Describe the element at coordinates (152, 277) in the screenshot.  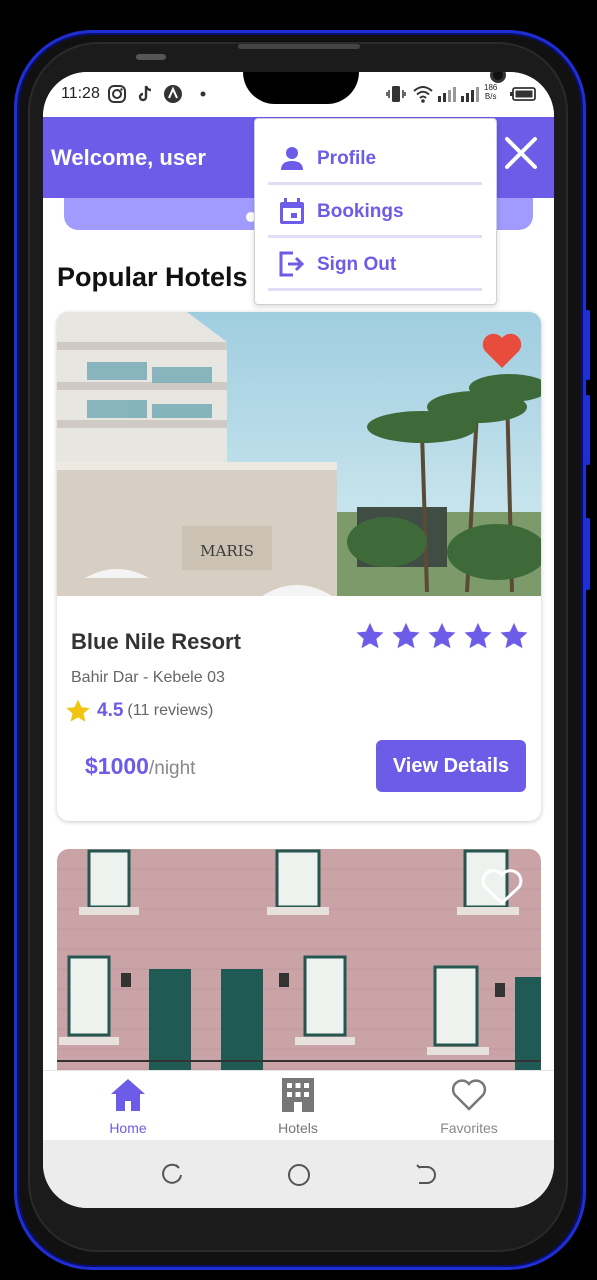
I see `section-title: Popular Hotels` at that location.